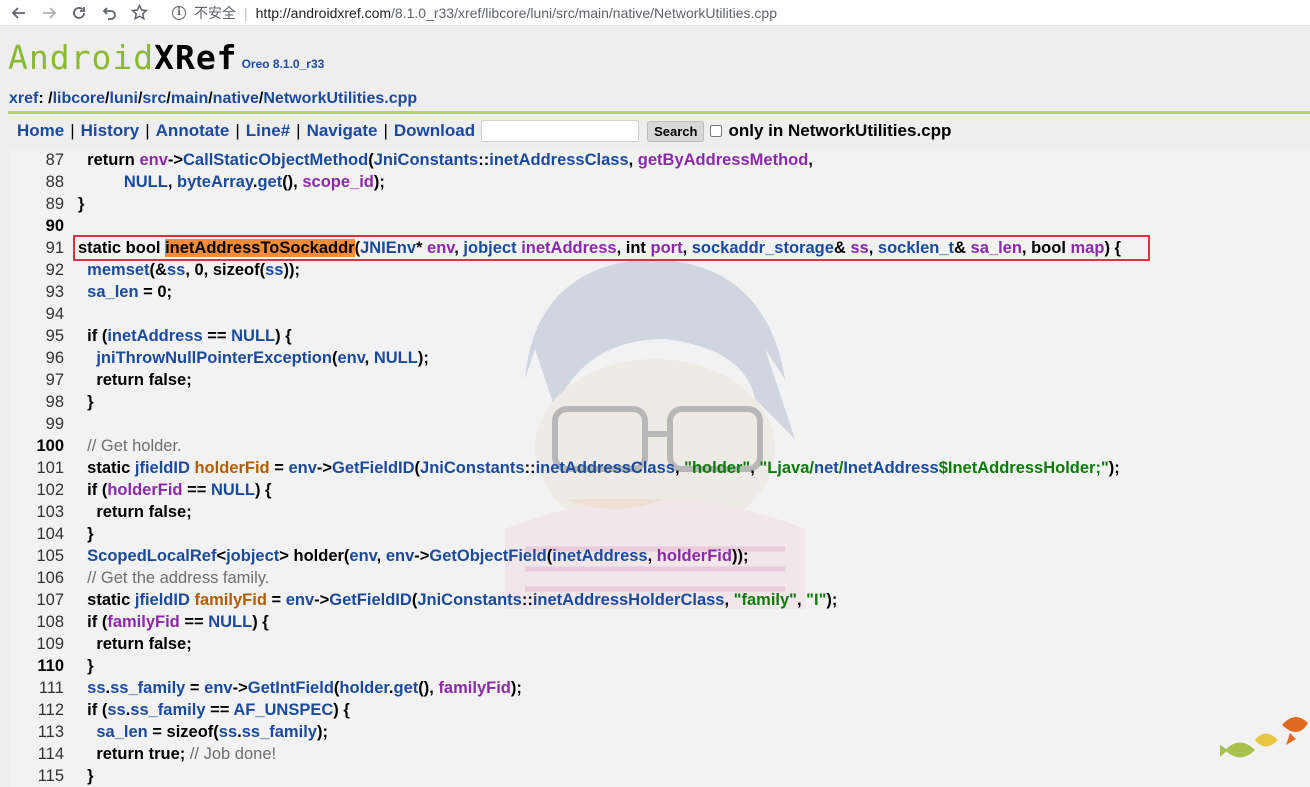 The height and width of the screenshot is (787, 1310). Describe the element at coordinates (268, 131) in the screenshot. I see `line-numbers-link: Line#` at that location.